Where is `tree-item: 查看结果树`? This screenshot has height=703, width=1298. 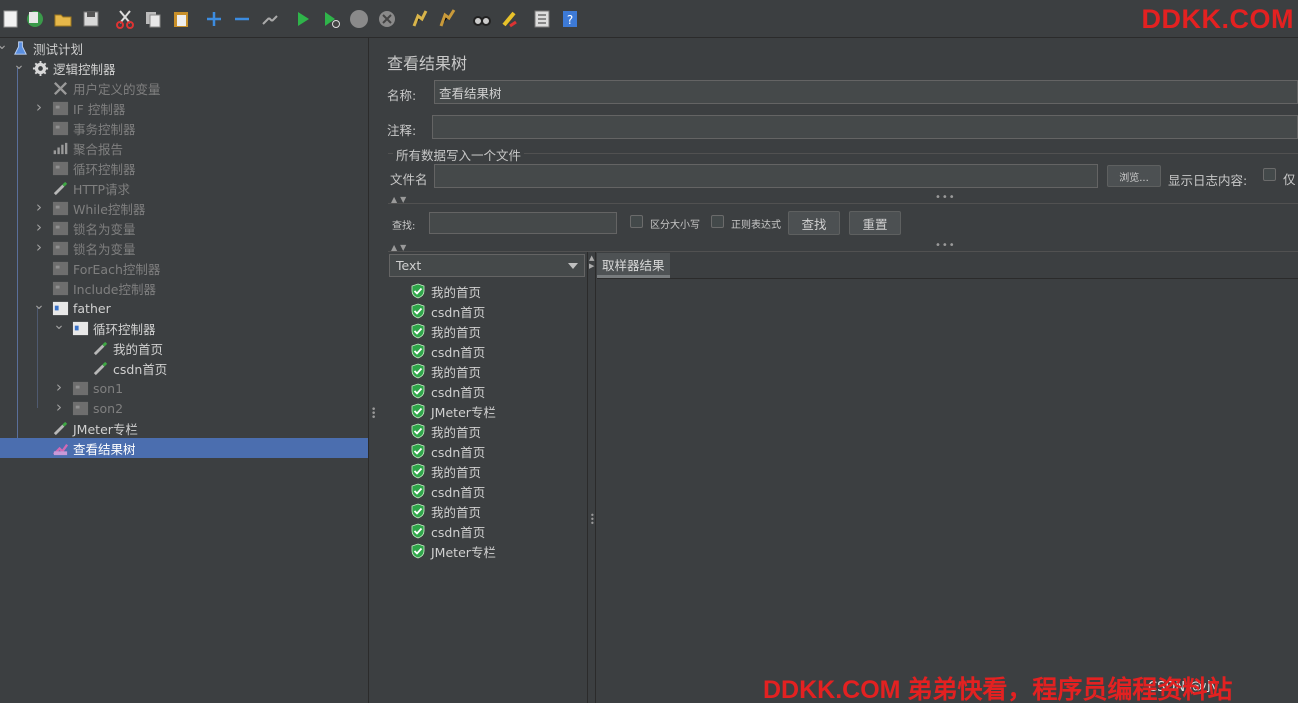 tree-item: 查看结果树 is located at coordinates (184, 448).